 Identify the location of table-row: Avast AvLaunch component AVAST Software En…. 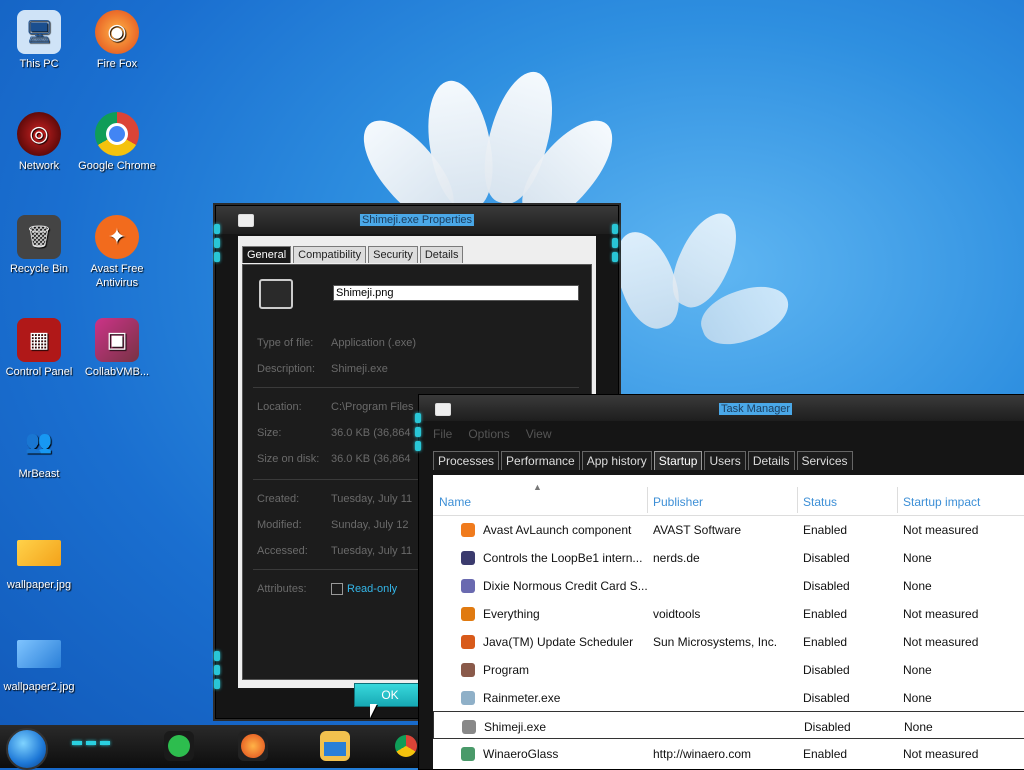
(728, 529).